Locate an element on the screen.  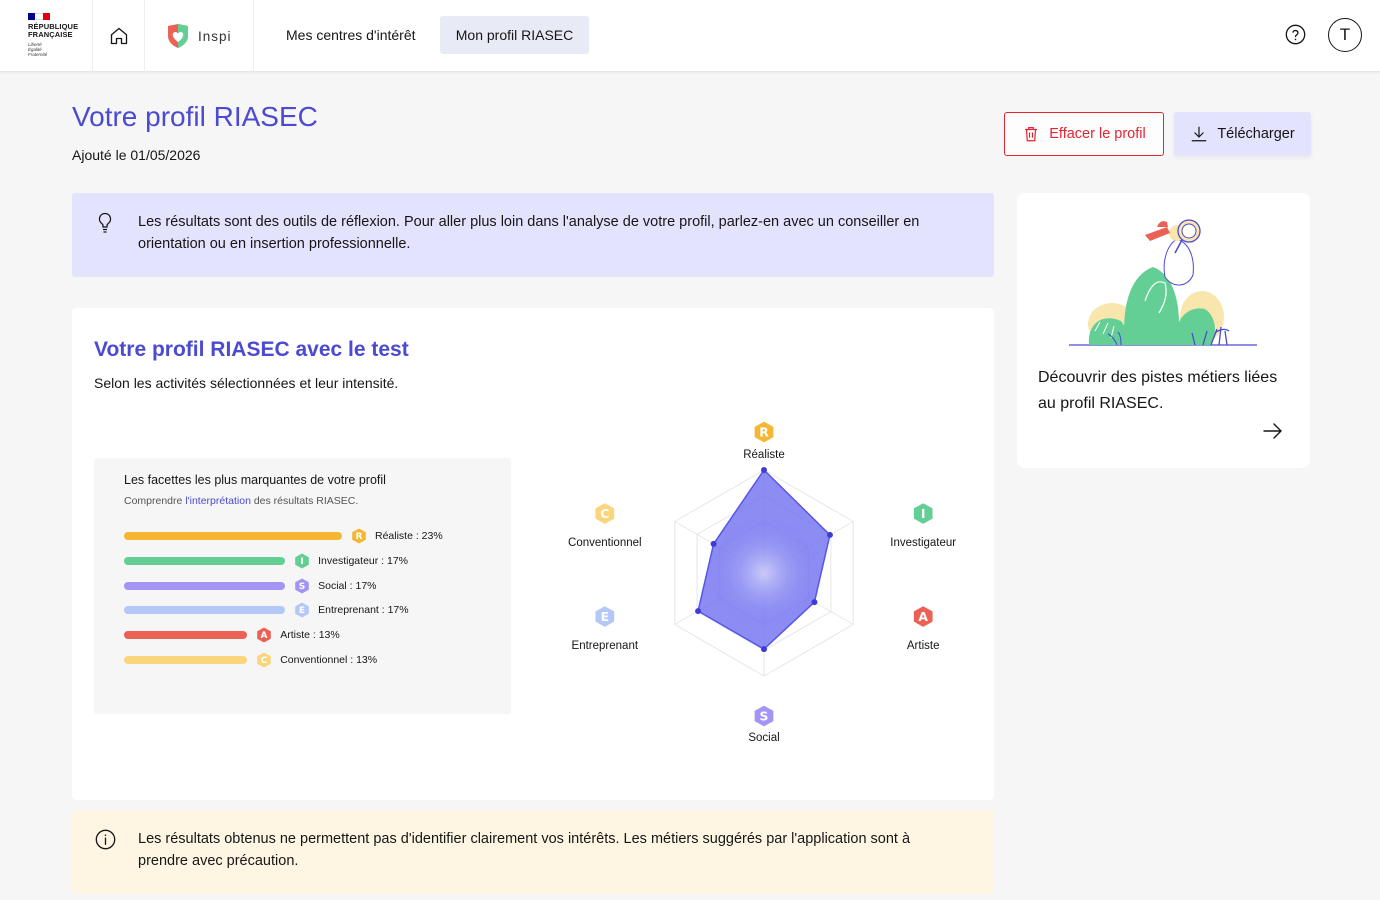
rf-name: RÉPUBLIQUE FRANÇAISE is located at coordinates (53, 31).